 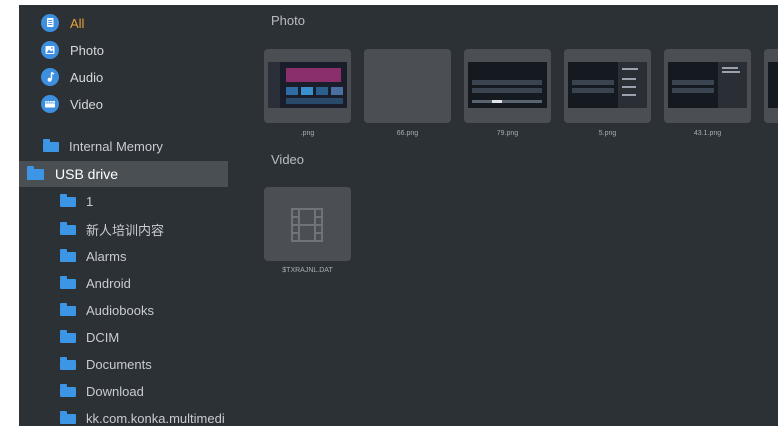 I want to click on folder-item: Audiobooks, so click(x=107, y=310).